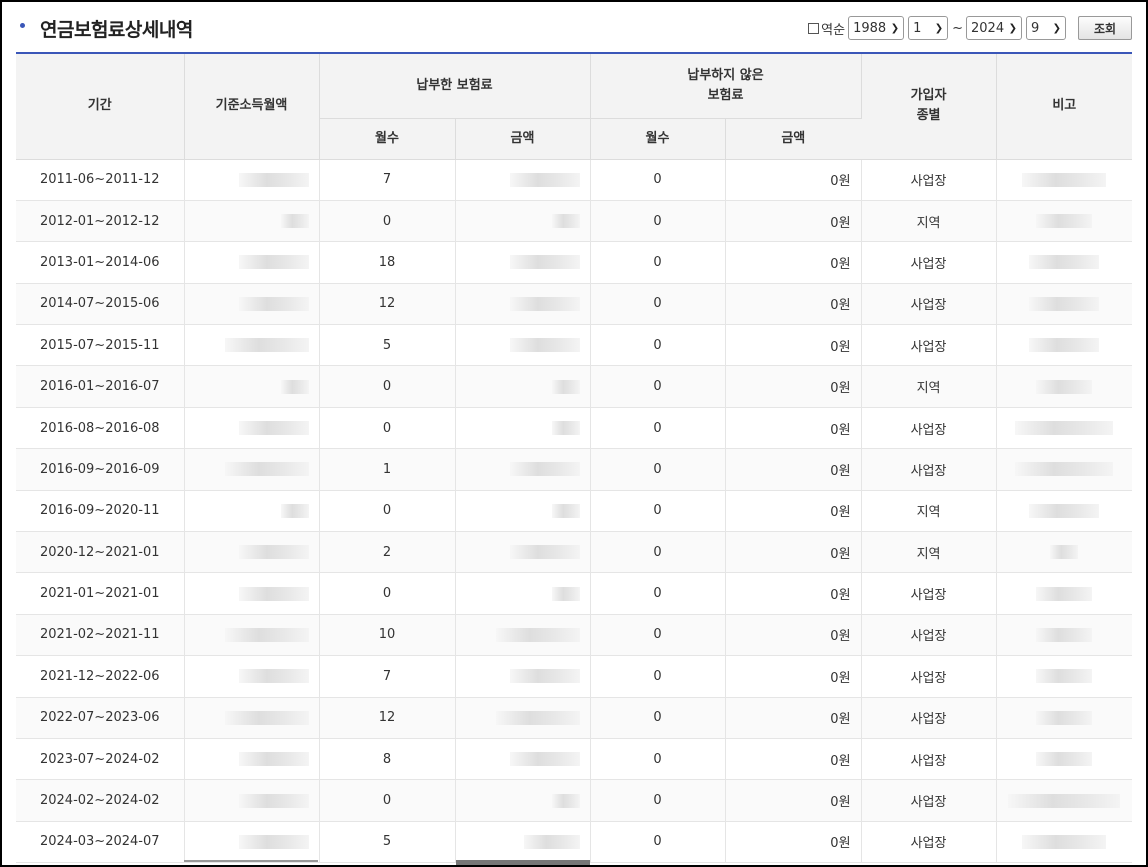  I want to click on table-row: 2014-07~2015-06 12 0 0원 사업장, so click(574, 304).